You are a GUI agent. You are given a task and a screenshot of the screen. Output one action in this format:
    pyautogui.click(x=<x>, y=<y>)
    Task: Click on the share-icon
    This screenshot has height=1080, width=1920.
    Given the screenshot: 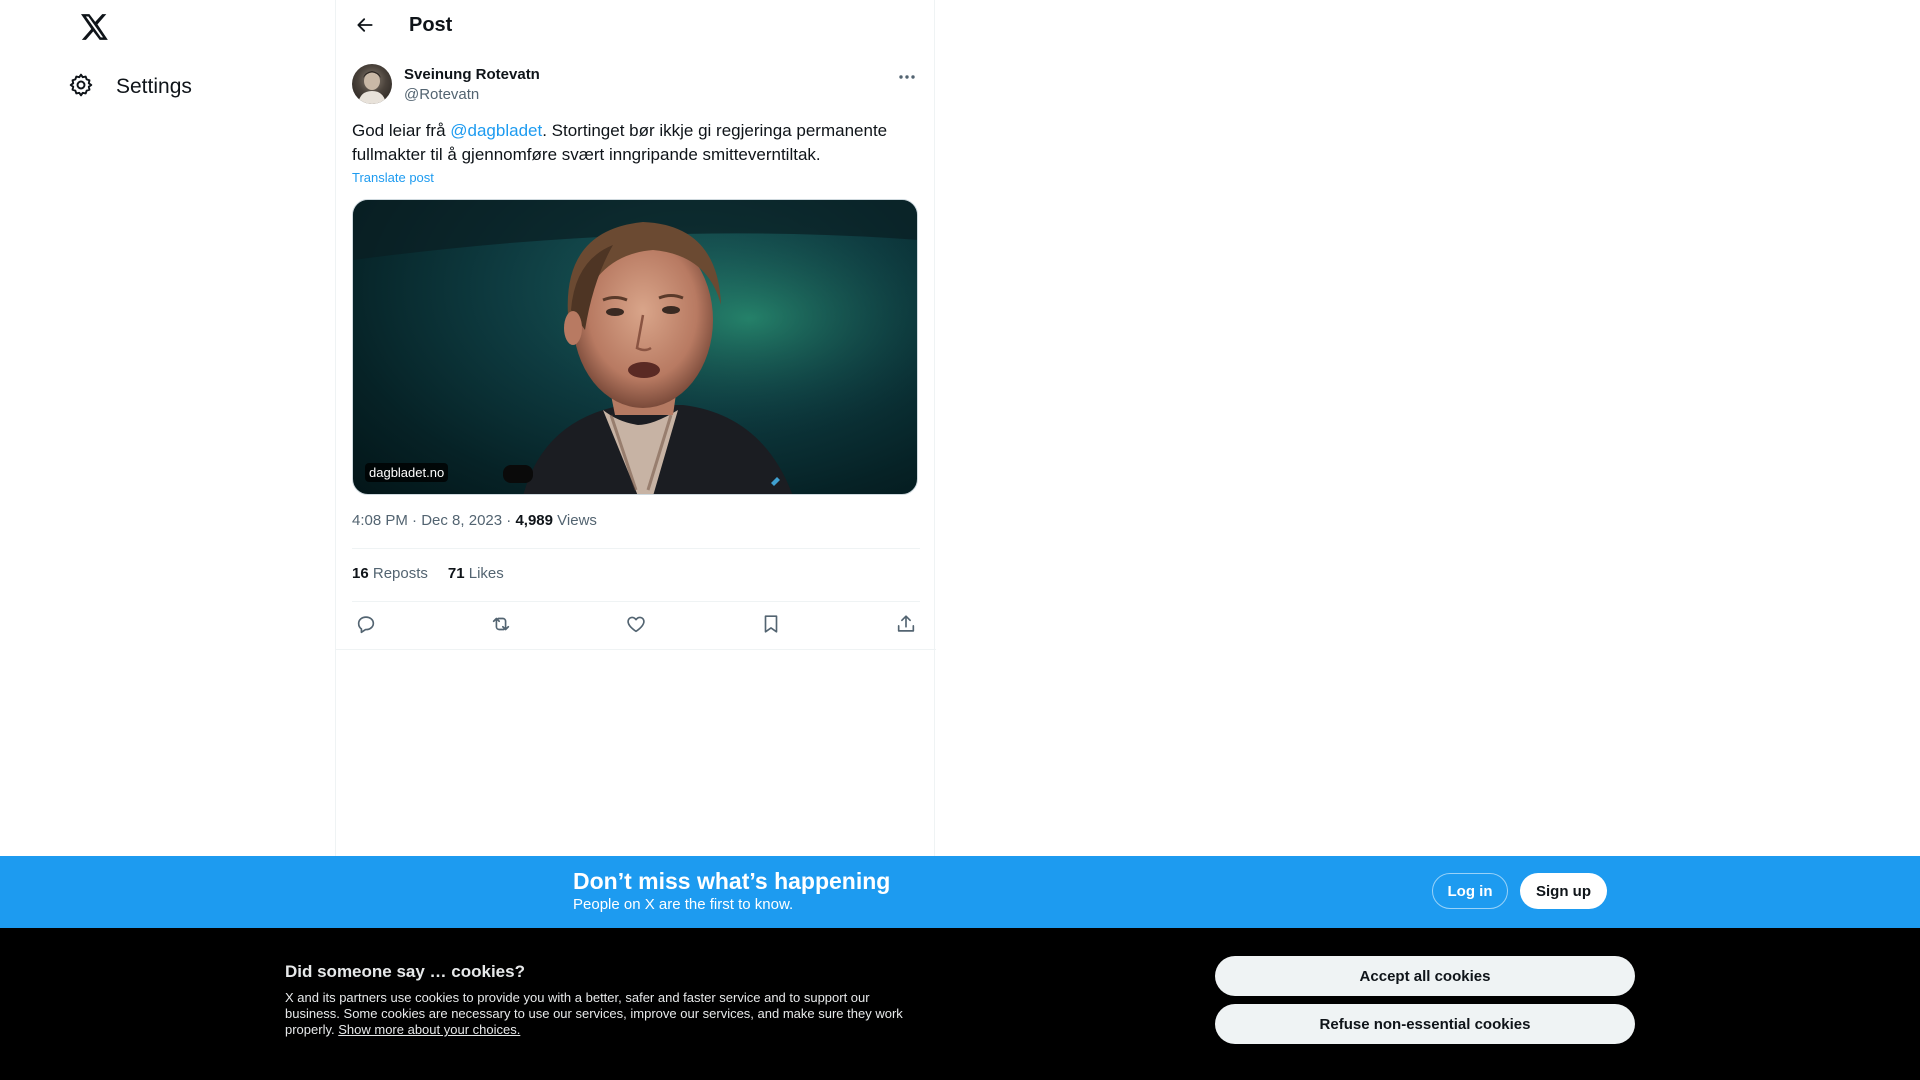 What is the action you would take?
    pyautogui.click(x=906, y=626)
    